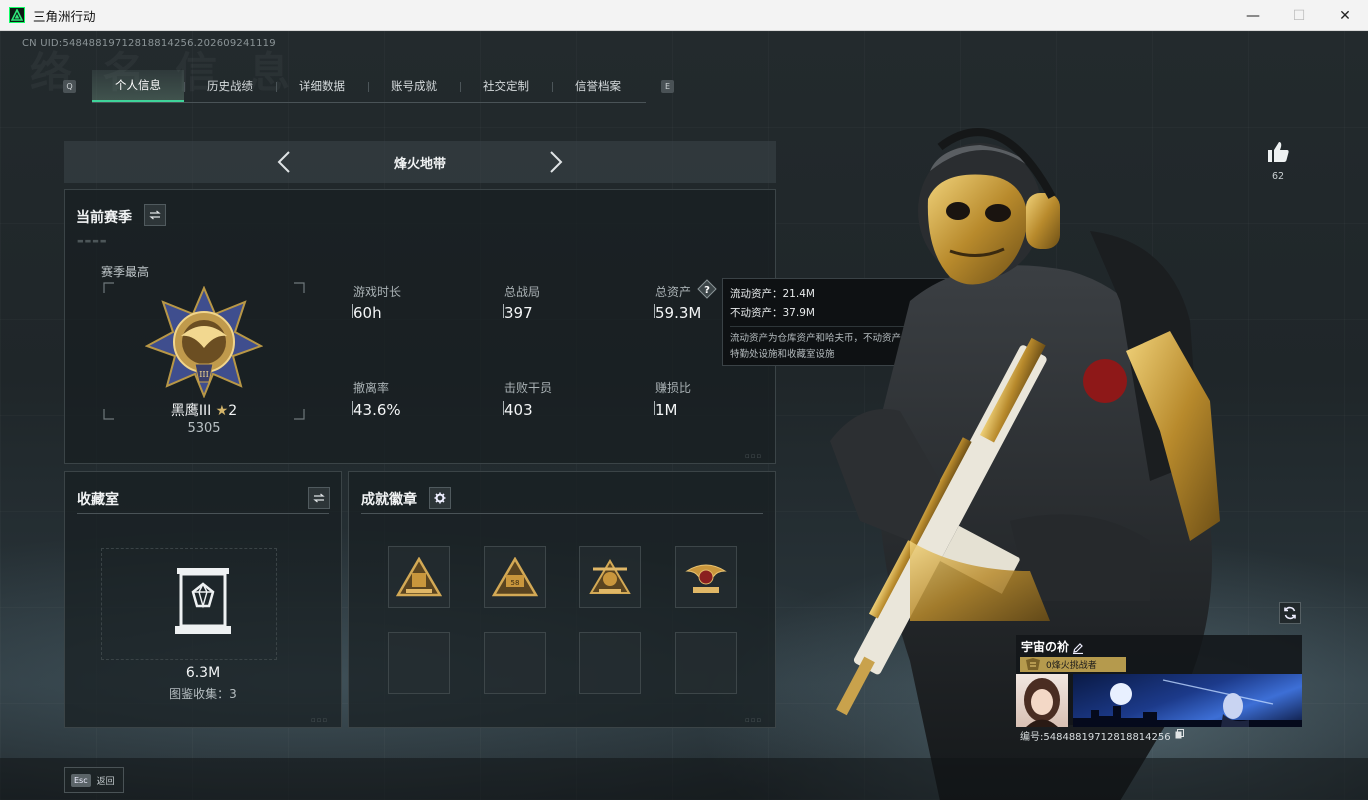 The height and width of the screenshot is (800, 1368). I want to click on thumbs-up-icon, so click(1278, 152).